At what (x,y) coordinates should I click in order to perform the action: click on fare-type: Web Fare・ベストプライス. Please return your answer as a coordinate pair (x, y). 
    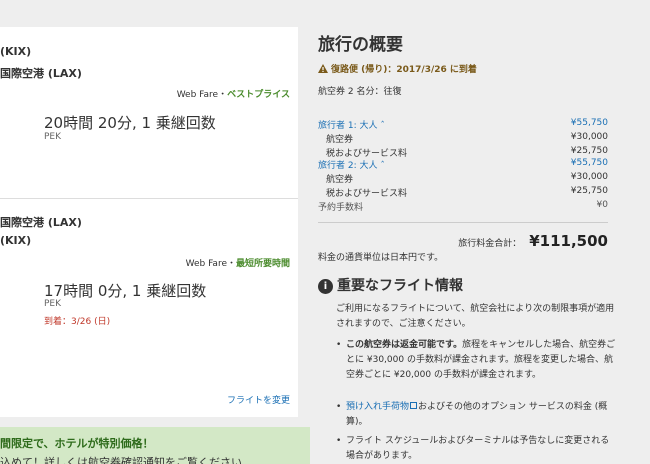
    Looking at the image, I should click on (233, 95).